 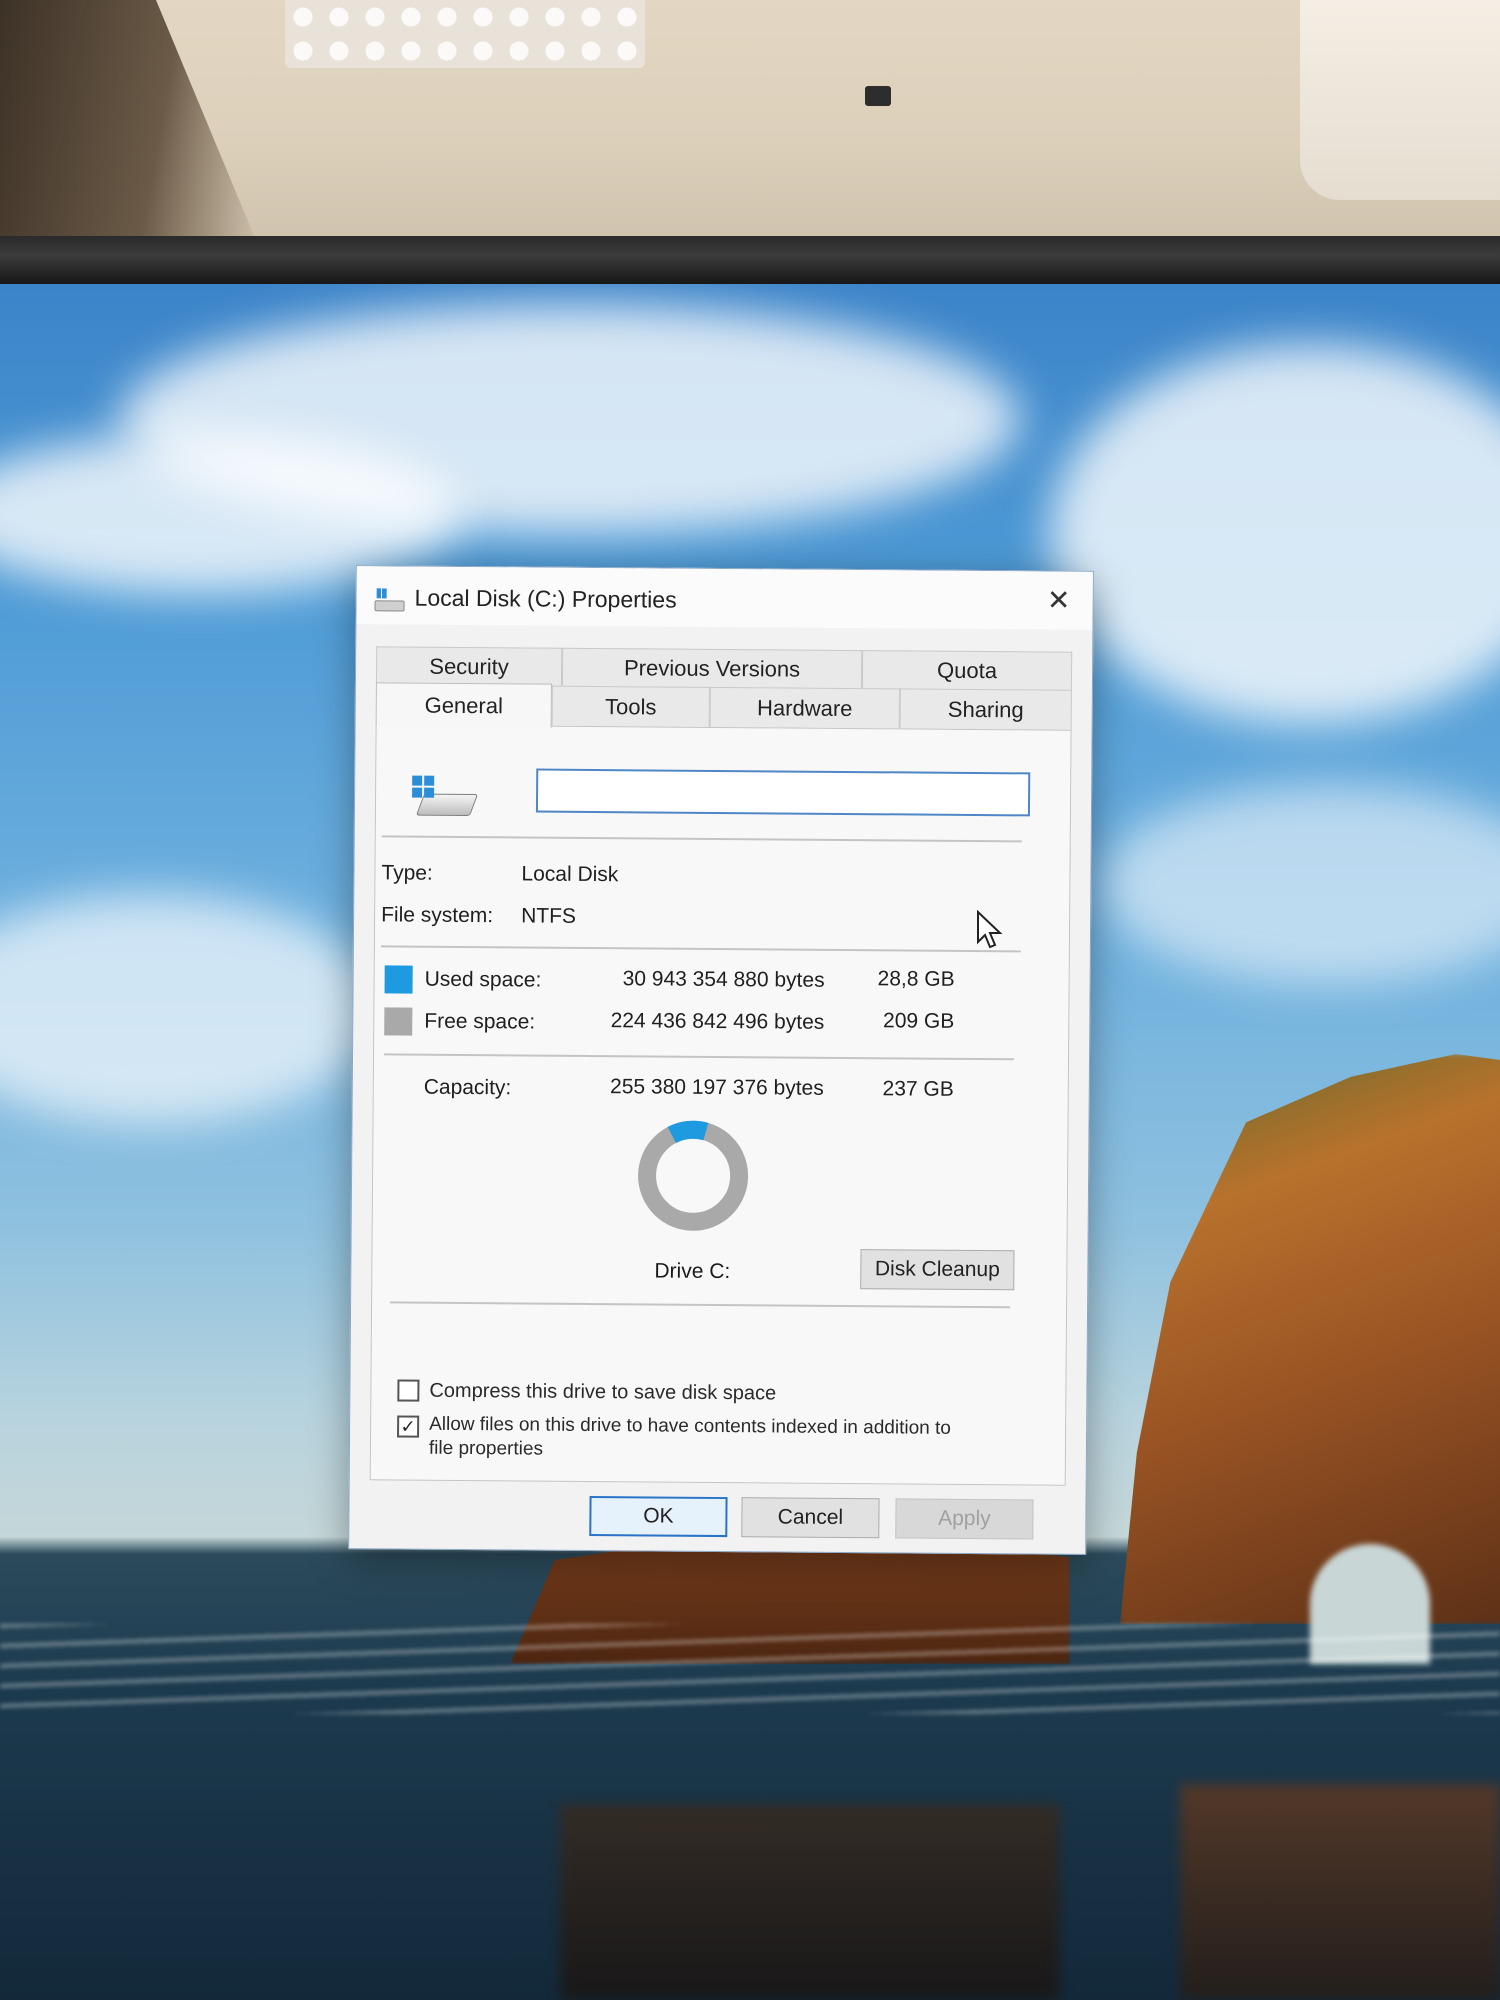 What do you see at coordinates (398, 1021) in the screenshot?
I see `free-space-swatch` at bounding box center [398, 1021].